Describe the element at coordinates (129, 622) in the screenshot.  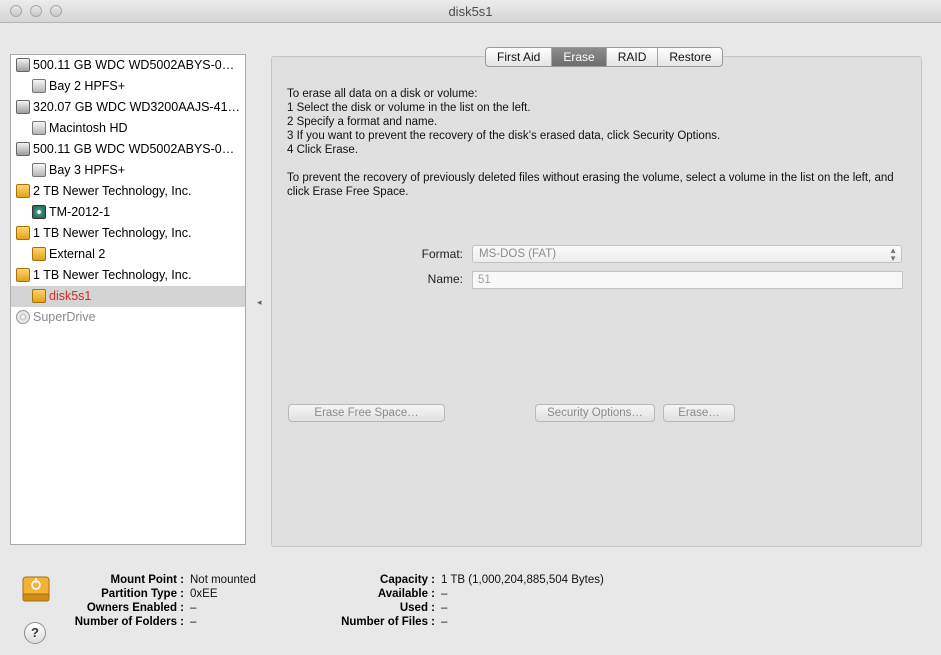
I see `info-key: Number of Folders :` at that location.